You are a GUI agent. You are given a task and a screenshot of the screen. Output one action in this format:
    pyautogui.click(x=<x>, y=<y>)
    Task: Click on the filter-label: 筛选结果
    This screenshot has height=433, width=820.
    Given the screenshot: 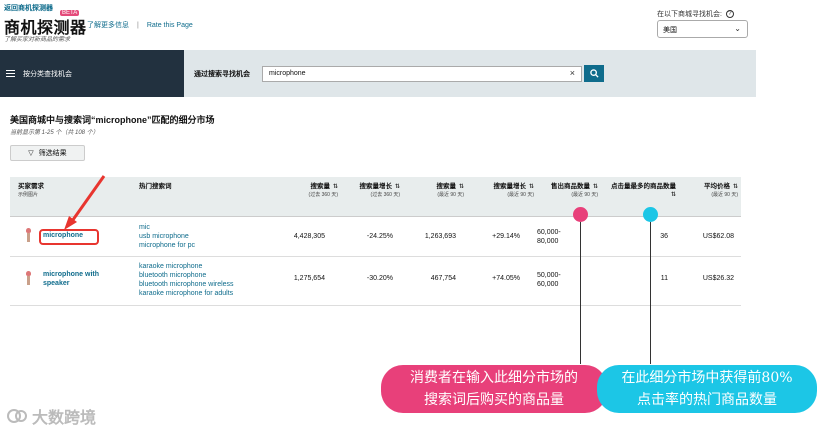 What is the action you would take?
    pyautogui.click(x=52, y=153)
    